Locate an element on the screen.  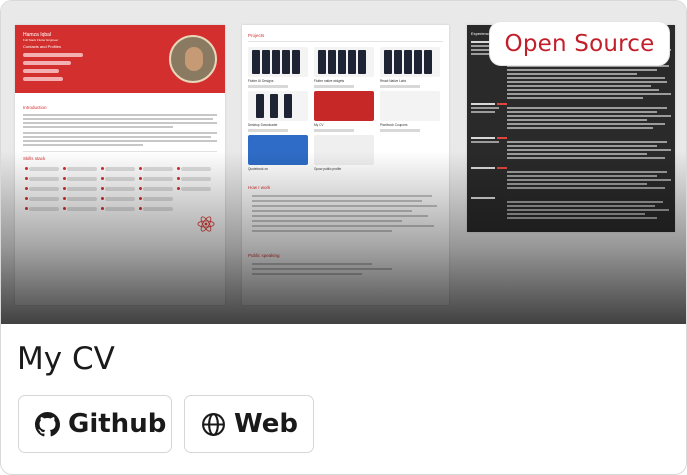
experience-title: Experience is located at coordinates (481, 33).